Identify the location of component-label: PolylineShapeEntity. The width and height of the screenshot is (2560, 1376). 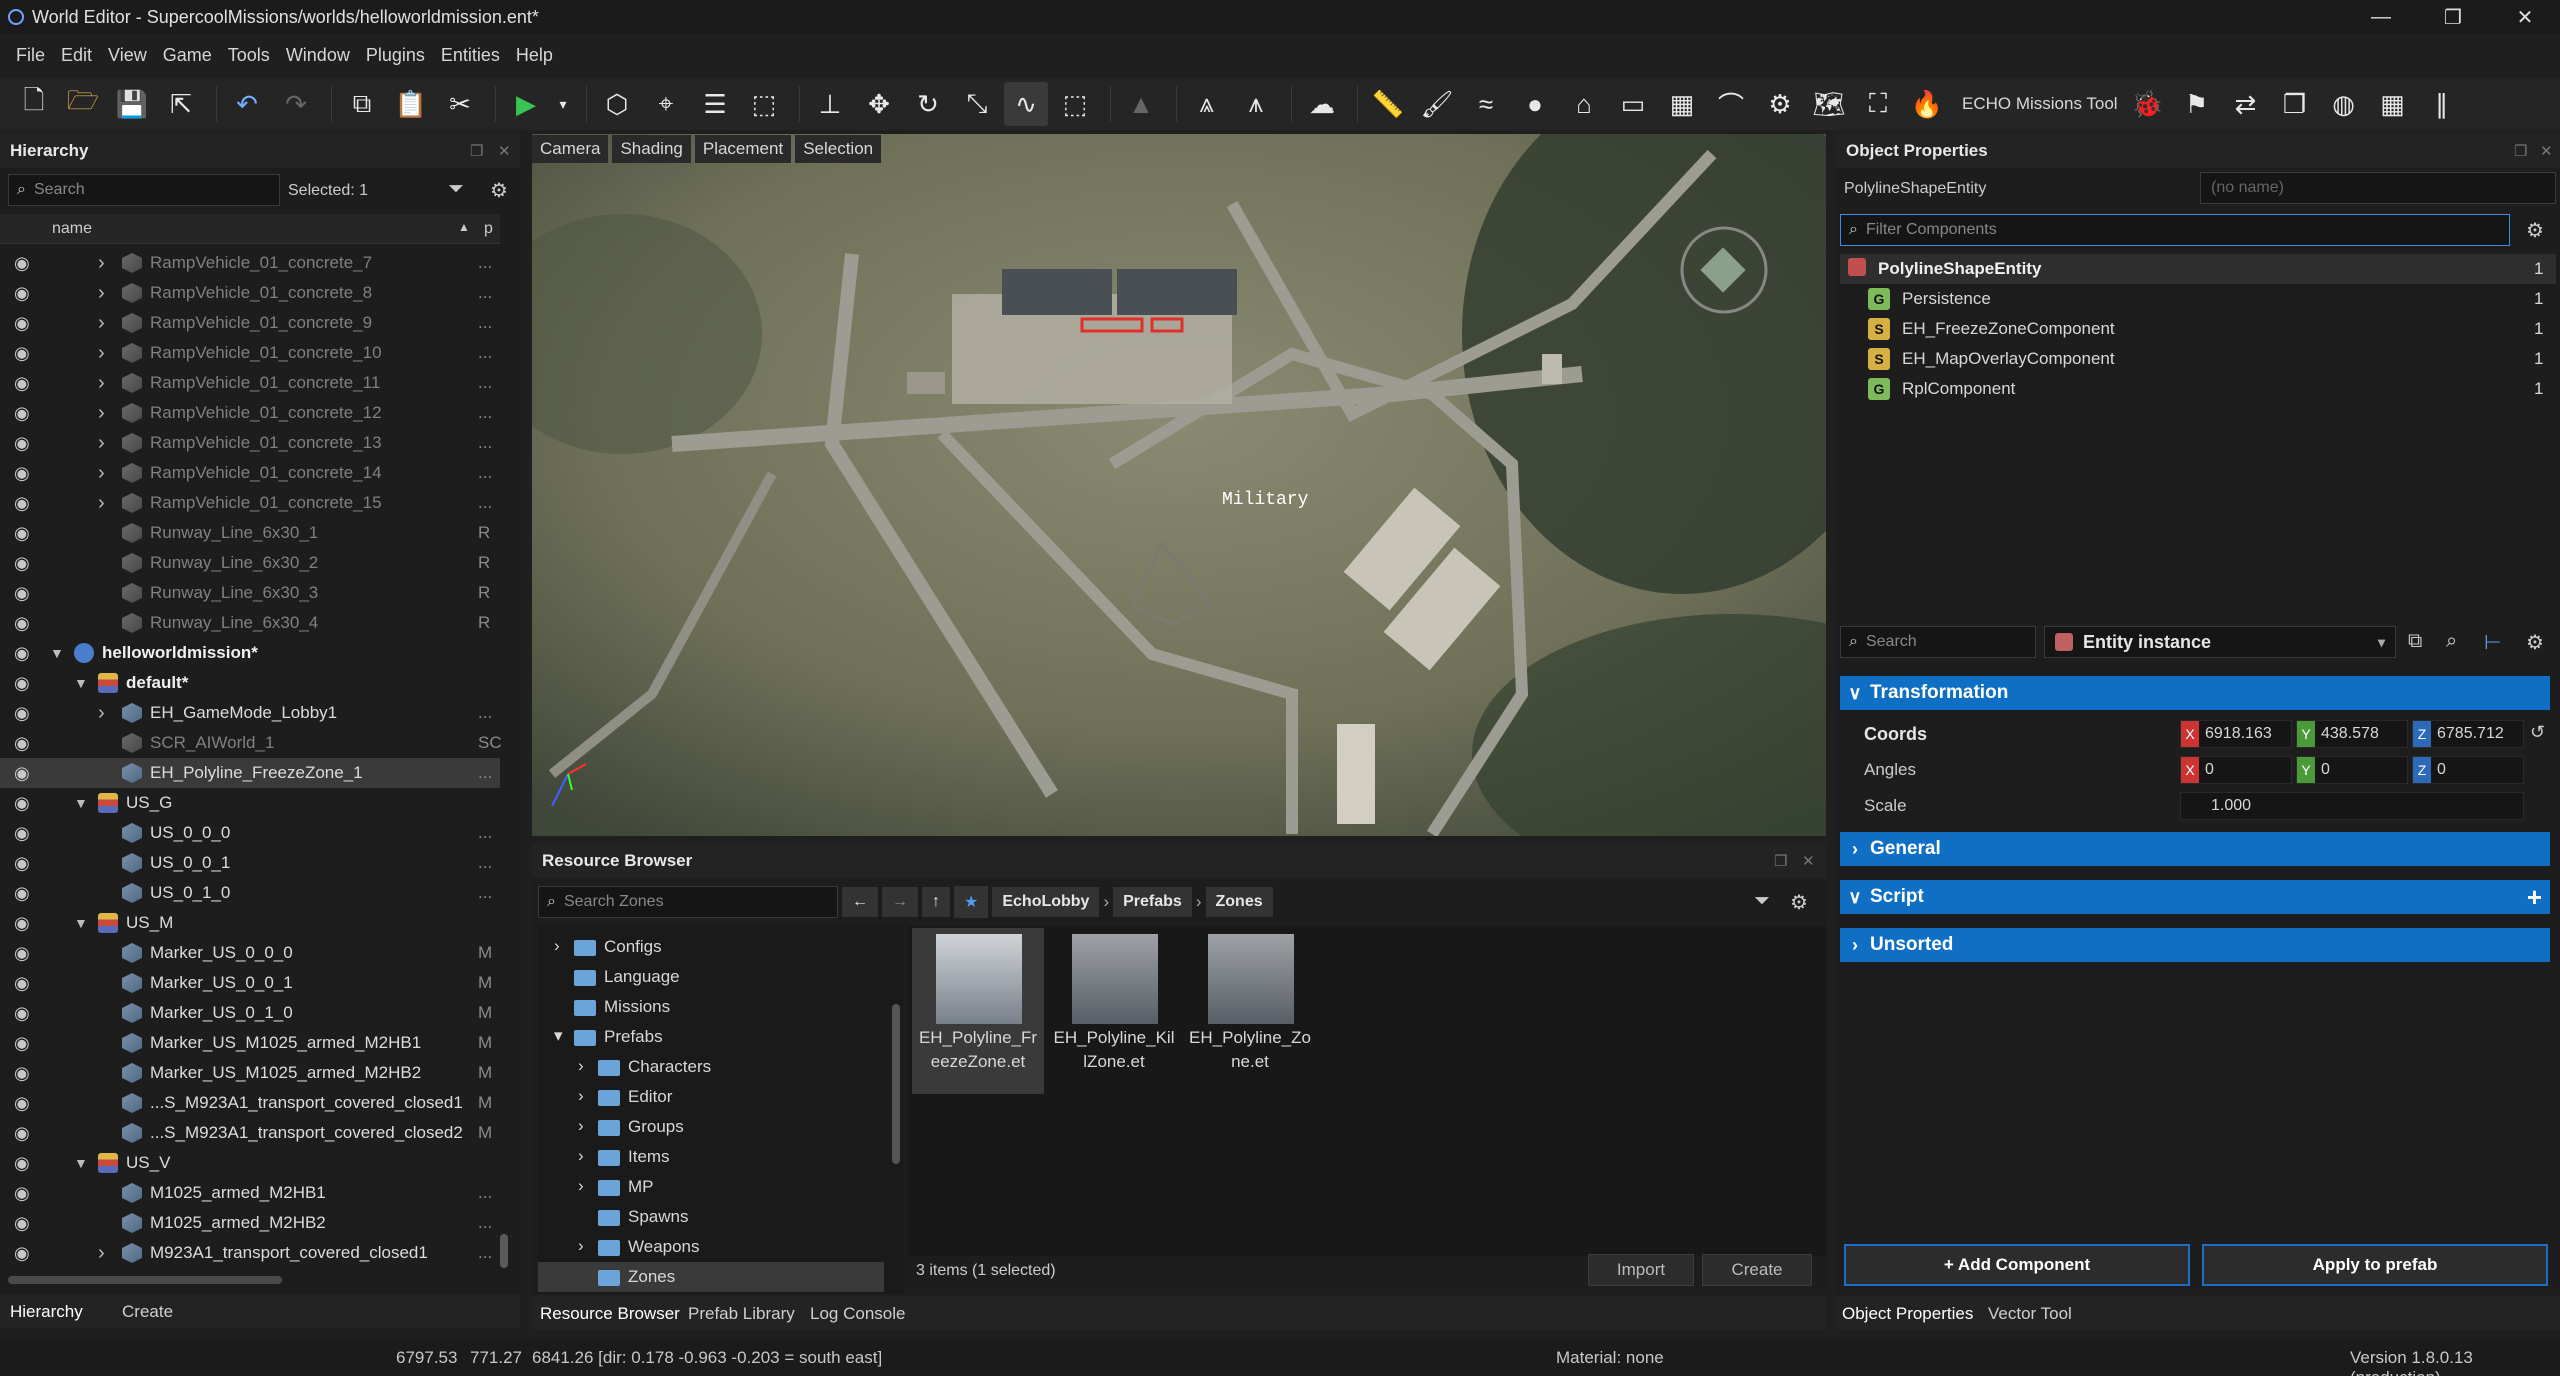
(1959, 269).